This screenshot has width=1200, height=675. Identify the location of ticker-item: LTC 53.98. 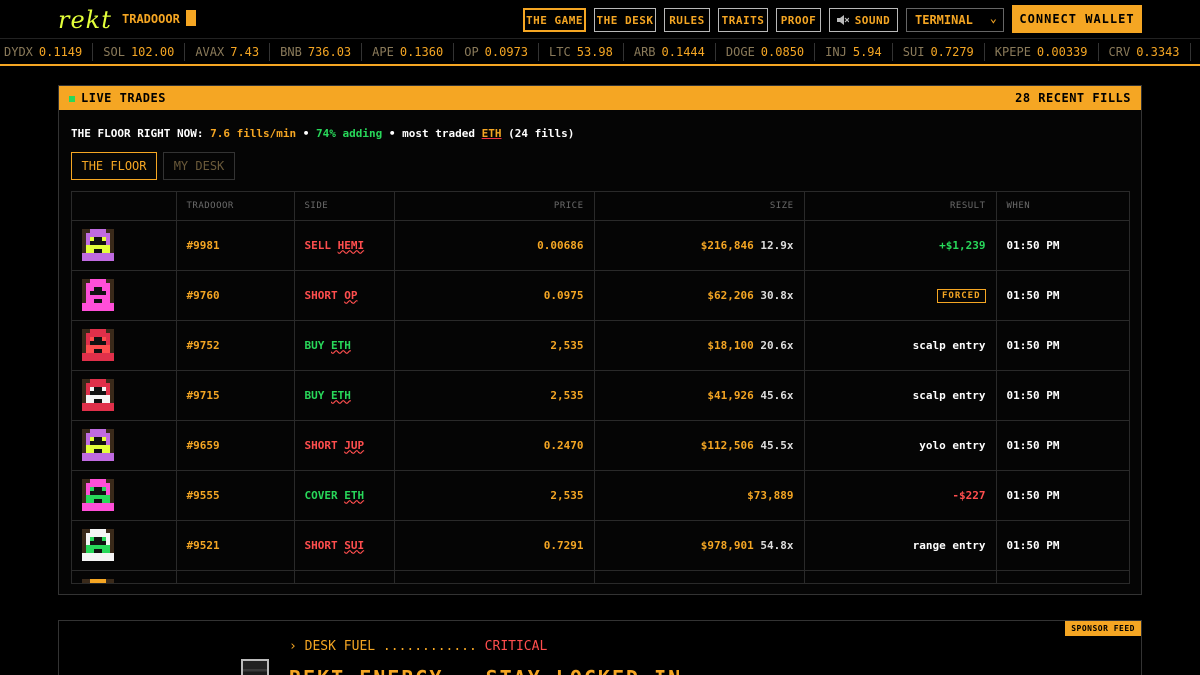
(581, 51).